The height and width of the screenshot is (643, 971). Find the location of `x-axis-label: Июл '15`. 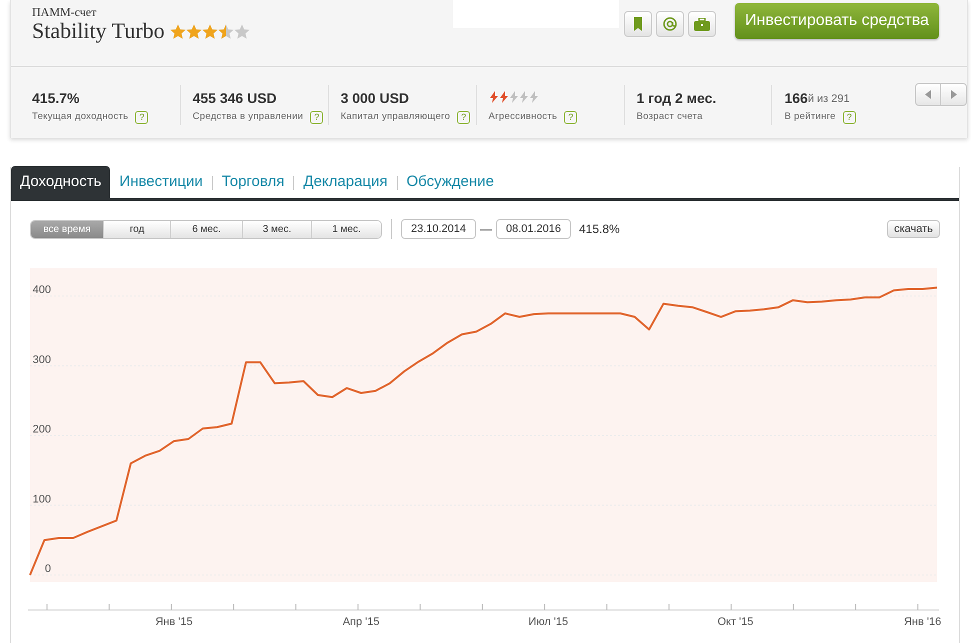

x-axis-label: Июл '15 is located at coordinates (548, 622).